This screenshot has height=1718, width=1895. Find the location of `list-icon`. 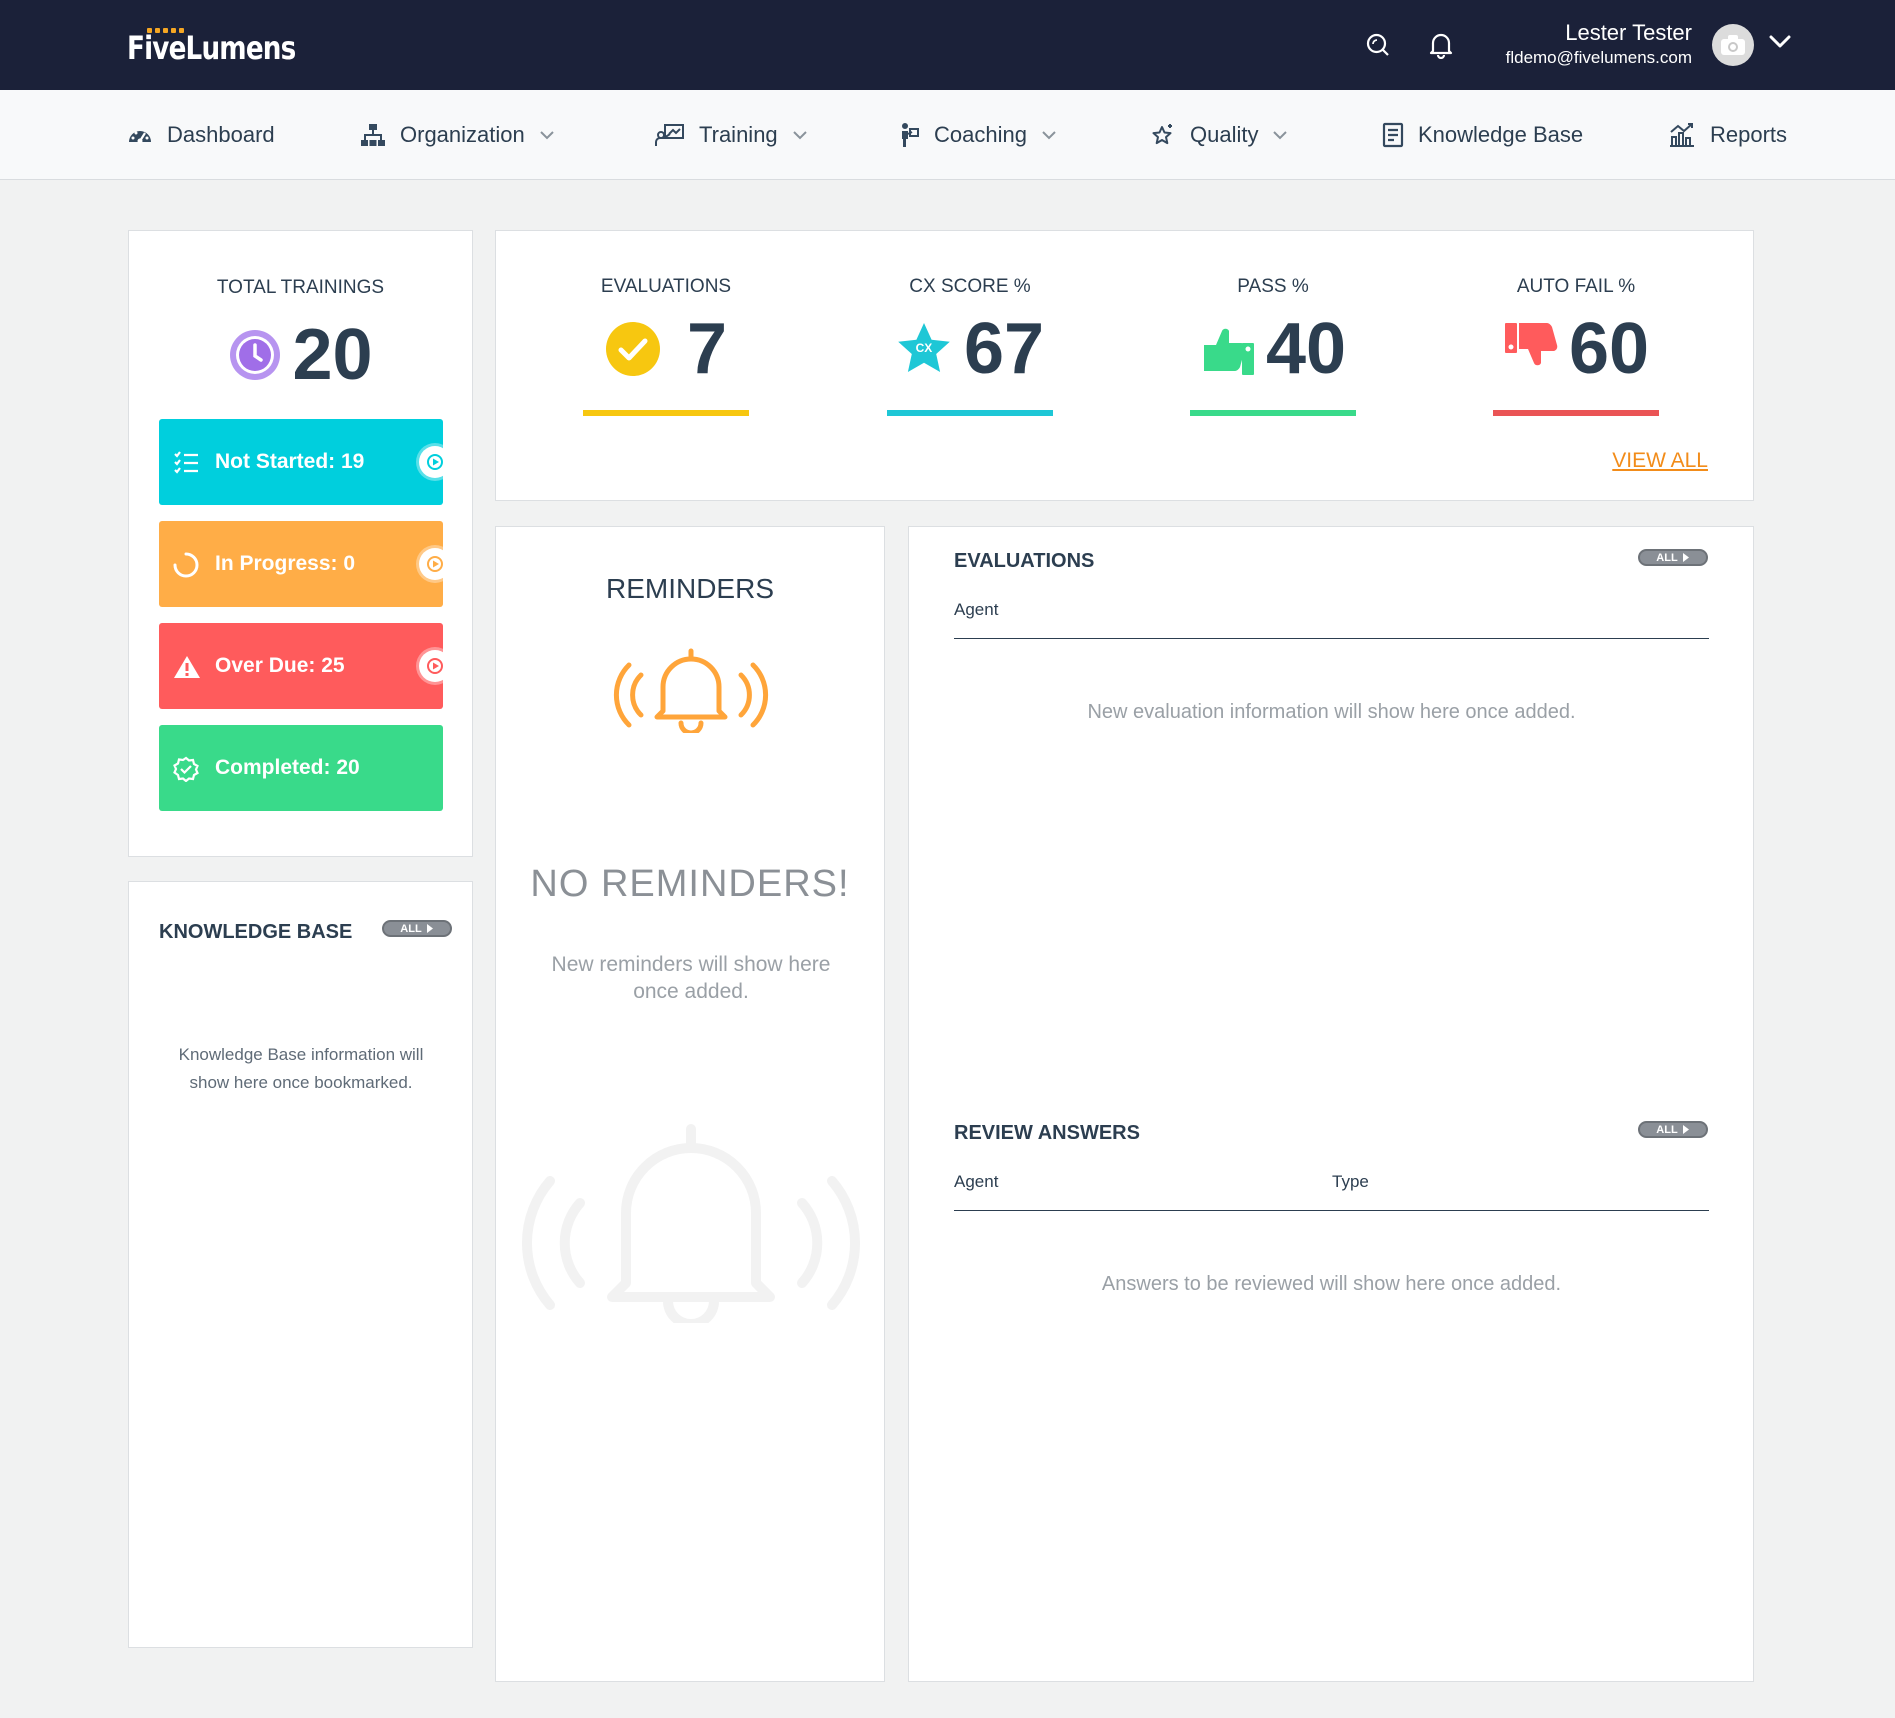

list-icon is located at coordinates (186, 462).